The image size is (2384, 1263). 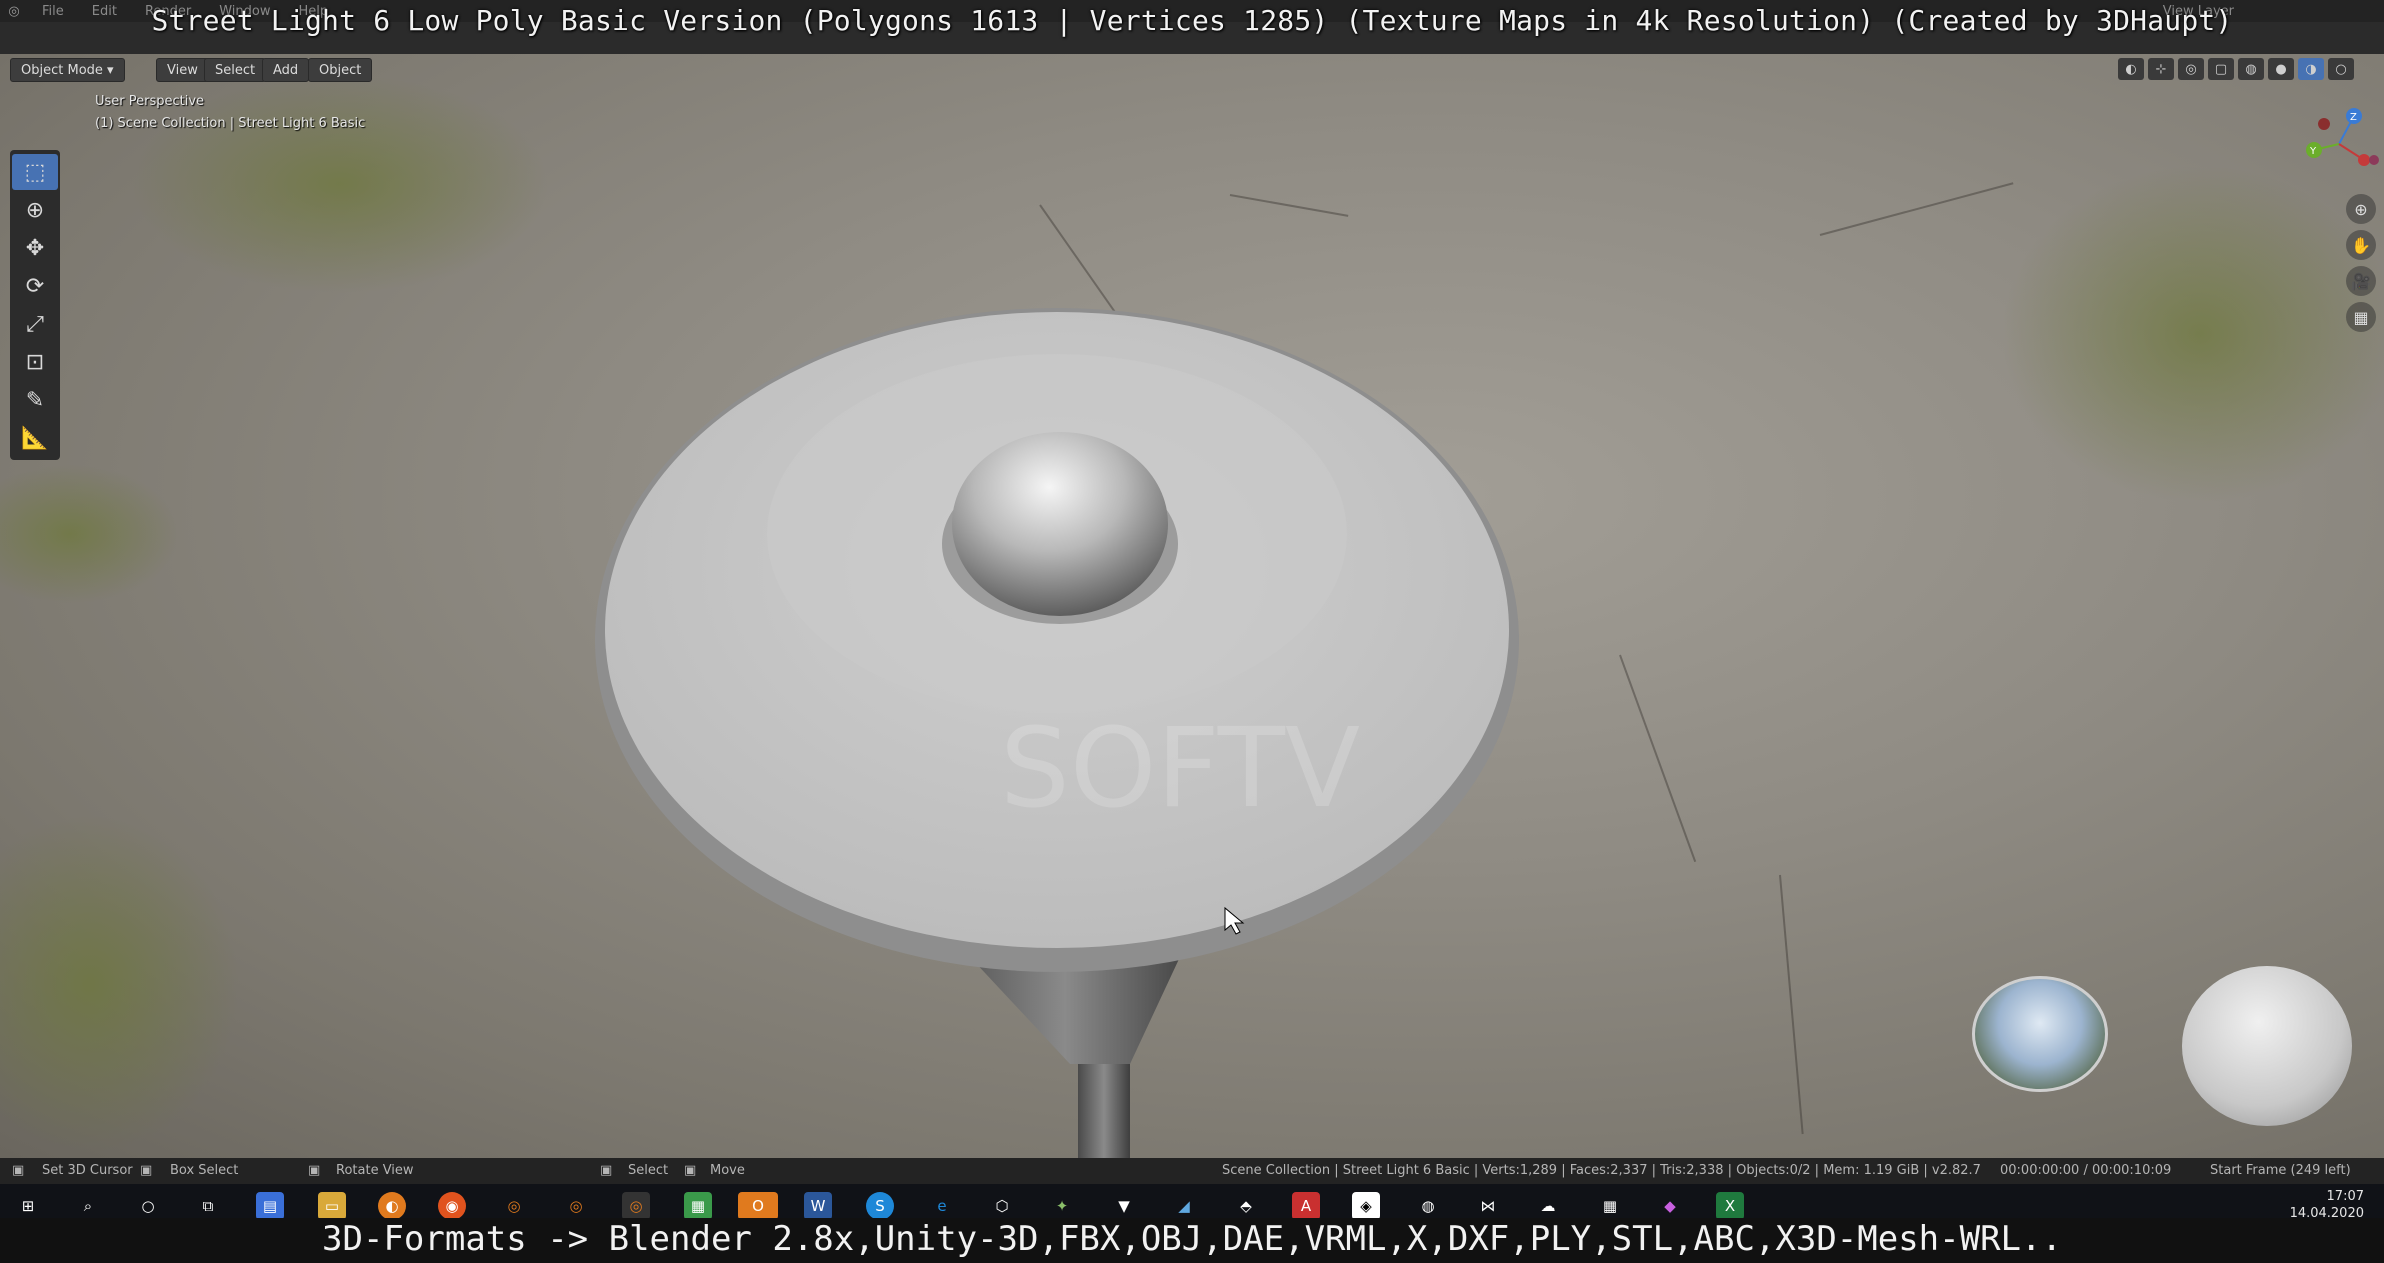 What do you see at coordinates (35, 210) in the screenshot?
I see `cursor-tool-icon: ⊕` at bounding box center [35, 210].